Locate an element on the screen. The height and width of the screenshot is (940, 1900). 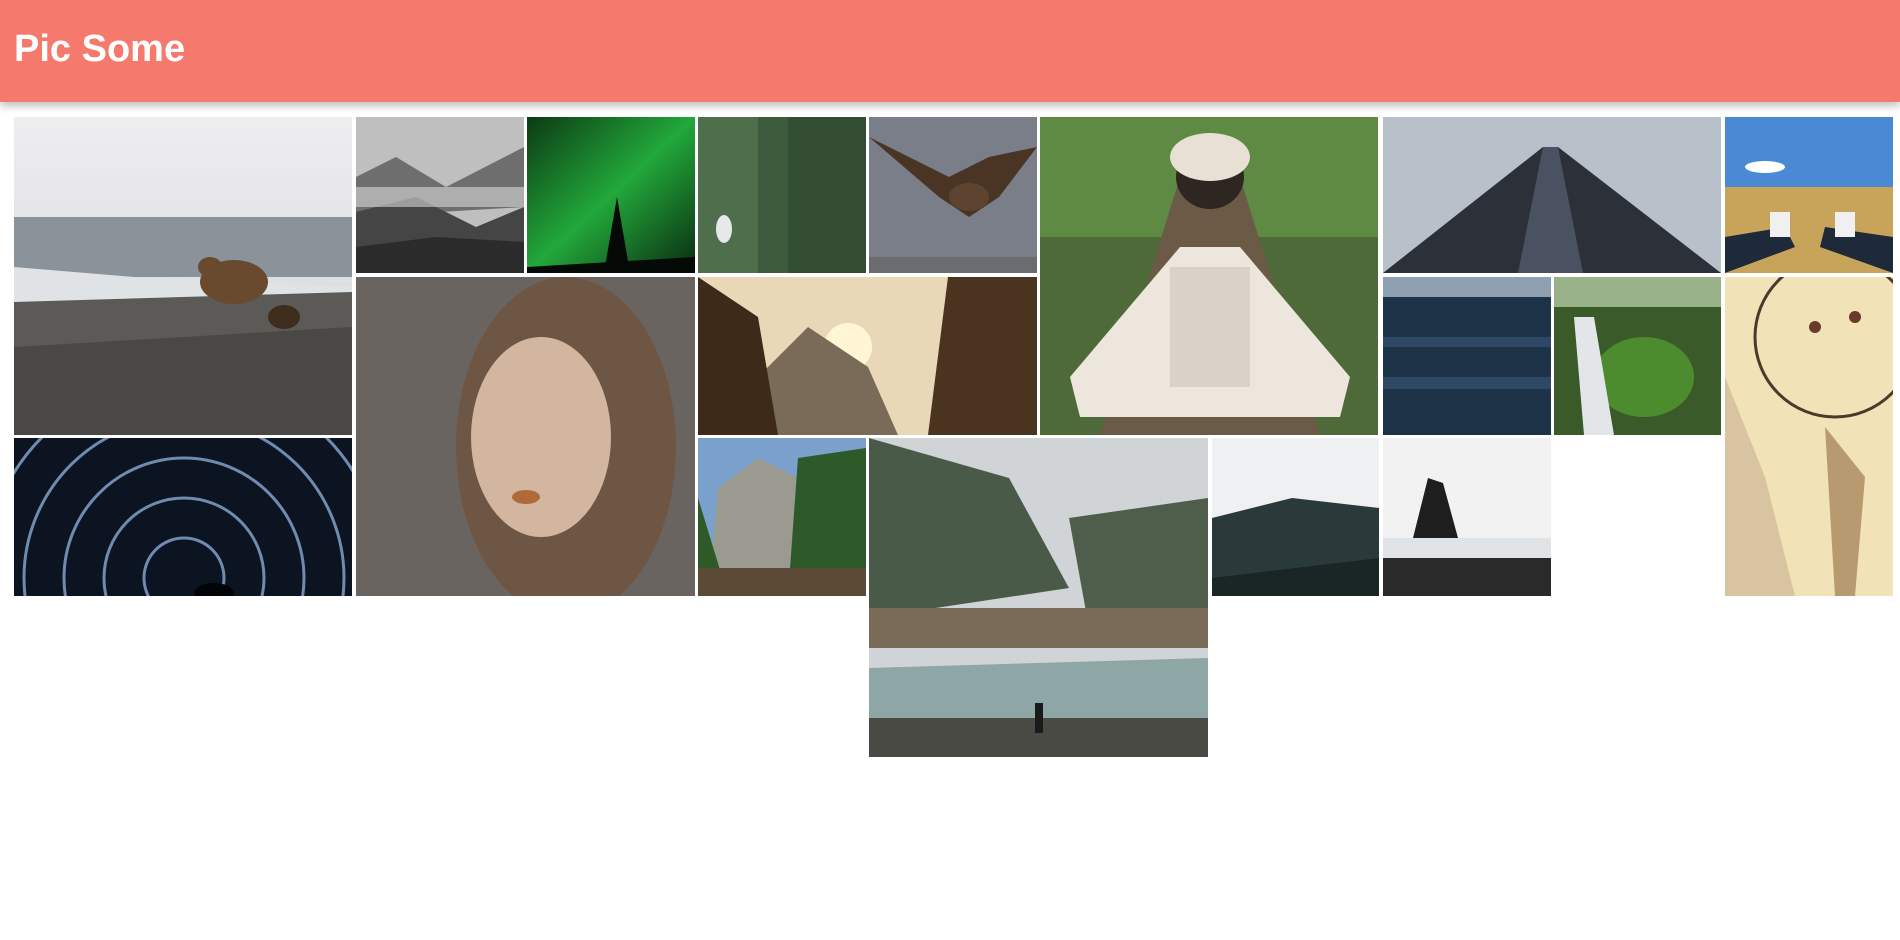
photo-forest-bird is located at coordinates (782, 195).